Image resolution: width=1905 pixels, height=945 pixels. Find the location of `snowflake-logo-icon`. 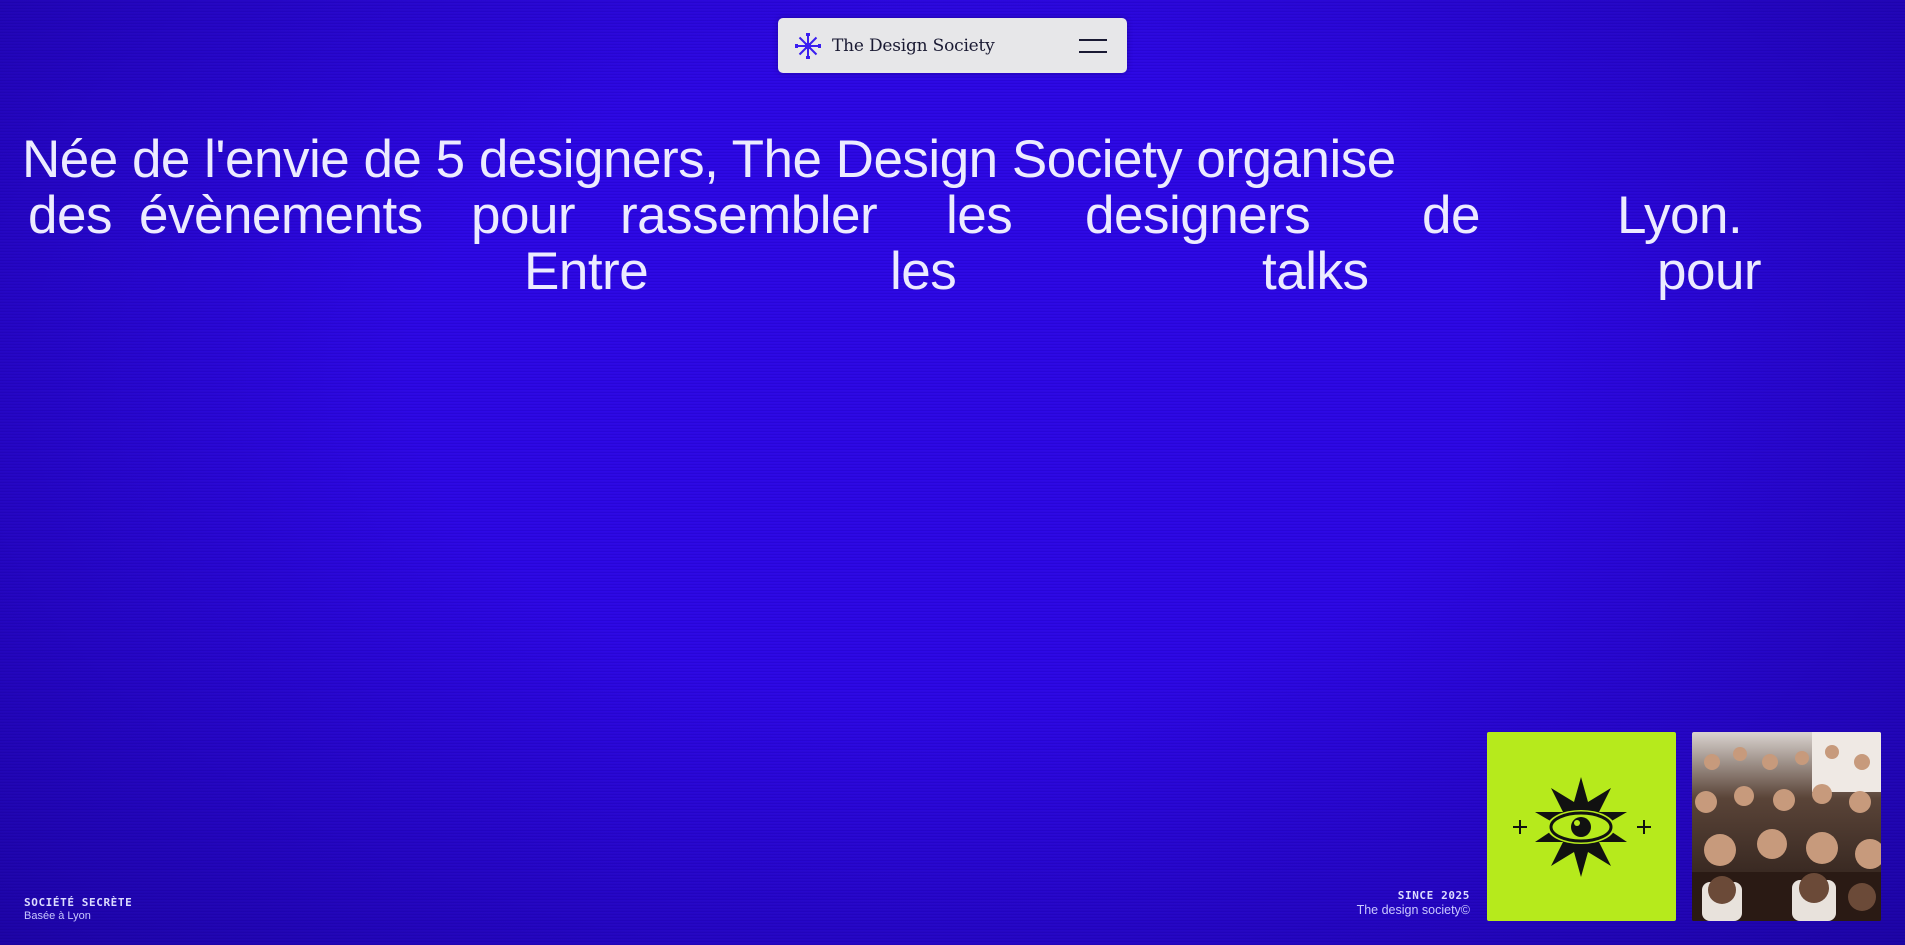

snowflake-logo-icon is located at coordinates (808, 46).